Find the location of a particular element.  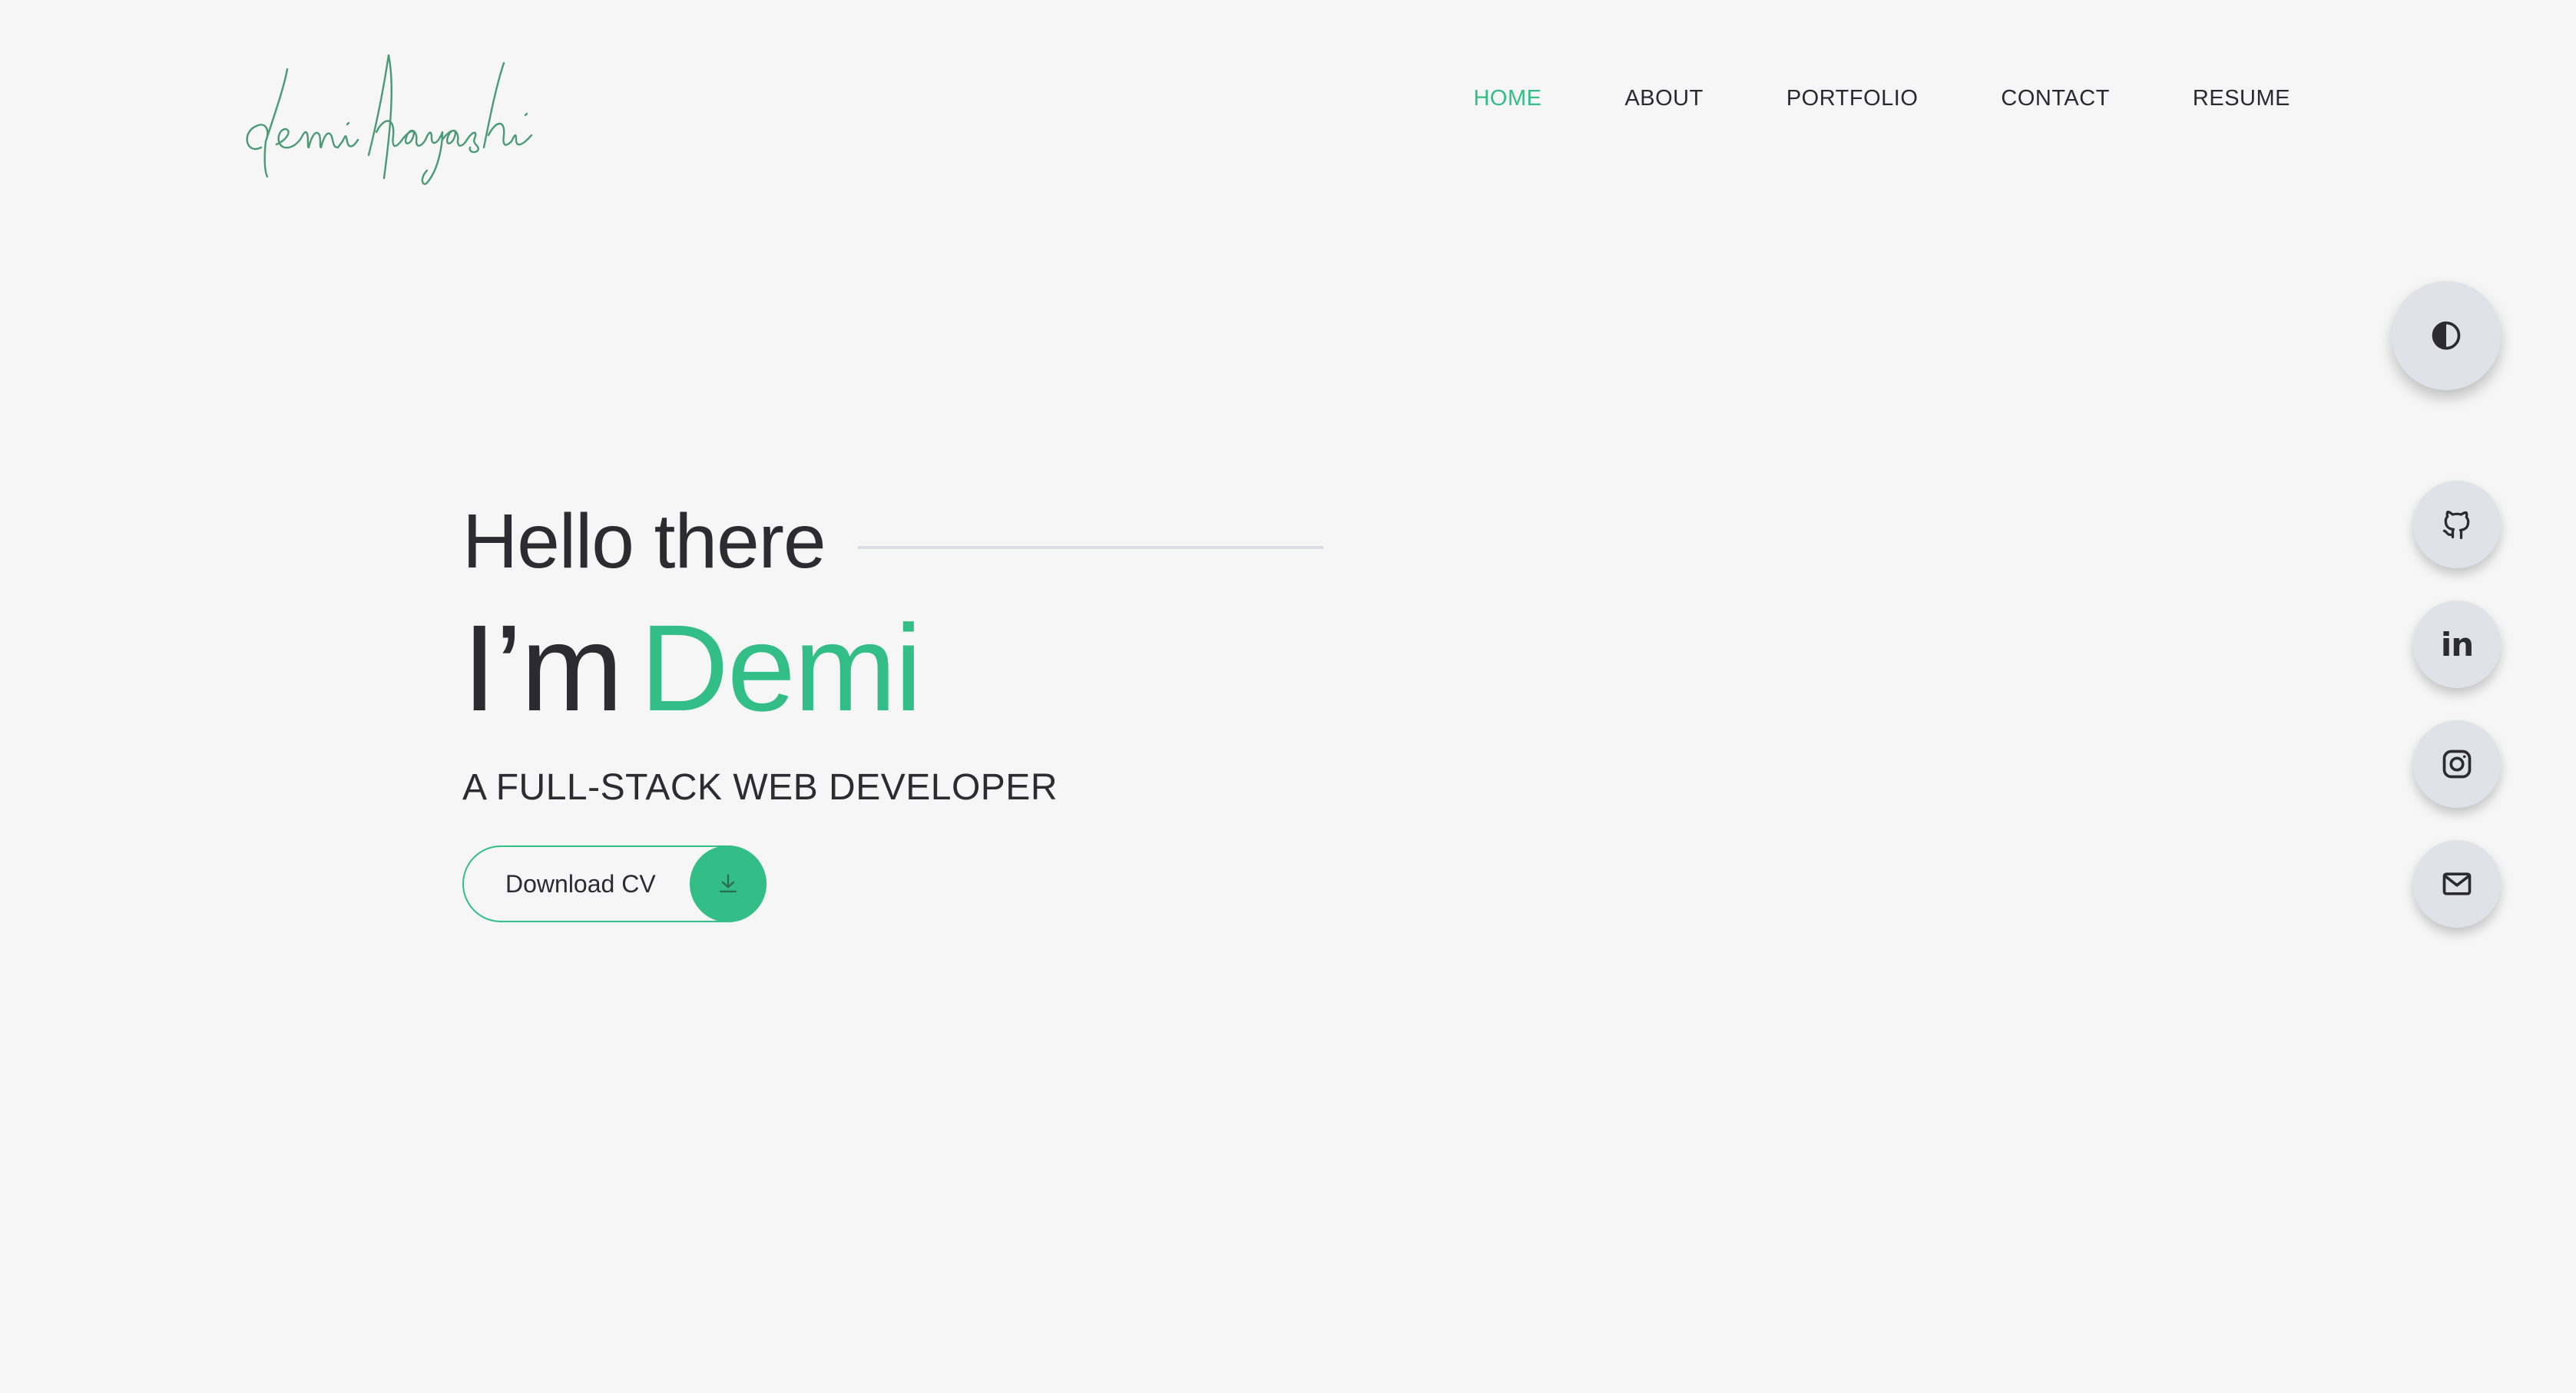

nav-about: ABOUT is located at coordinates (1664, 98).